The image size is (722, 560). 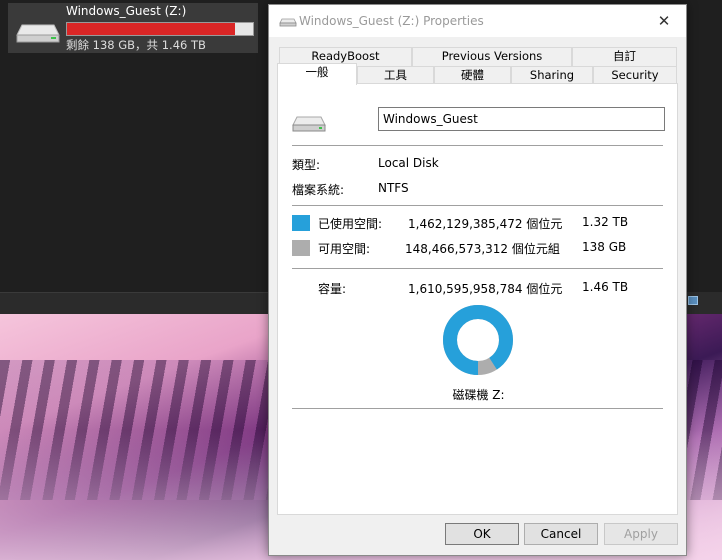 I want to click on disk-usage-donut, so click(x=478, y=340).